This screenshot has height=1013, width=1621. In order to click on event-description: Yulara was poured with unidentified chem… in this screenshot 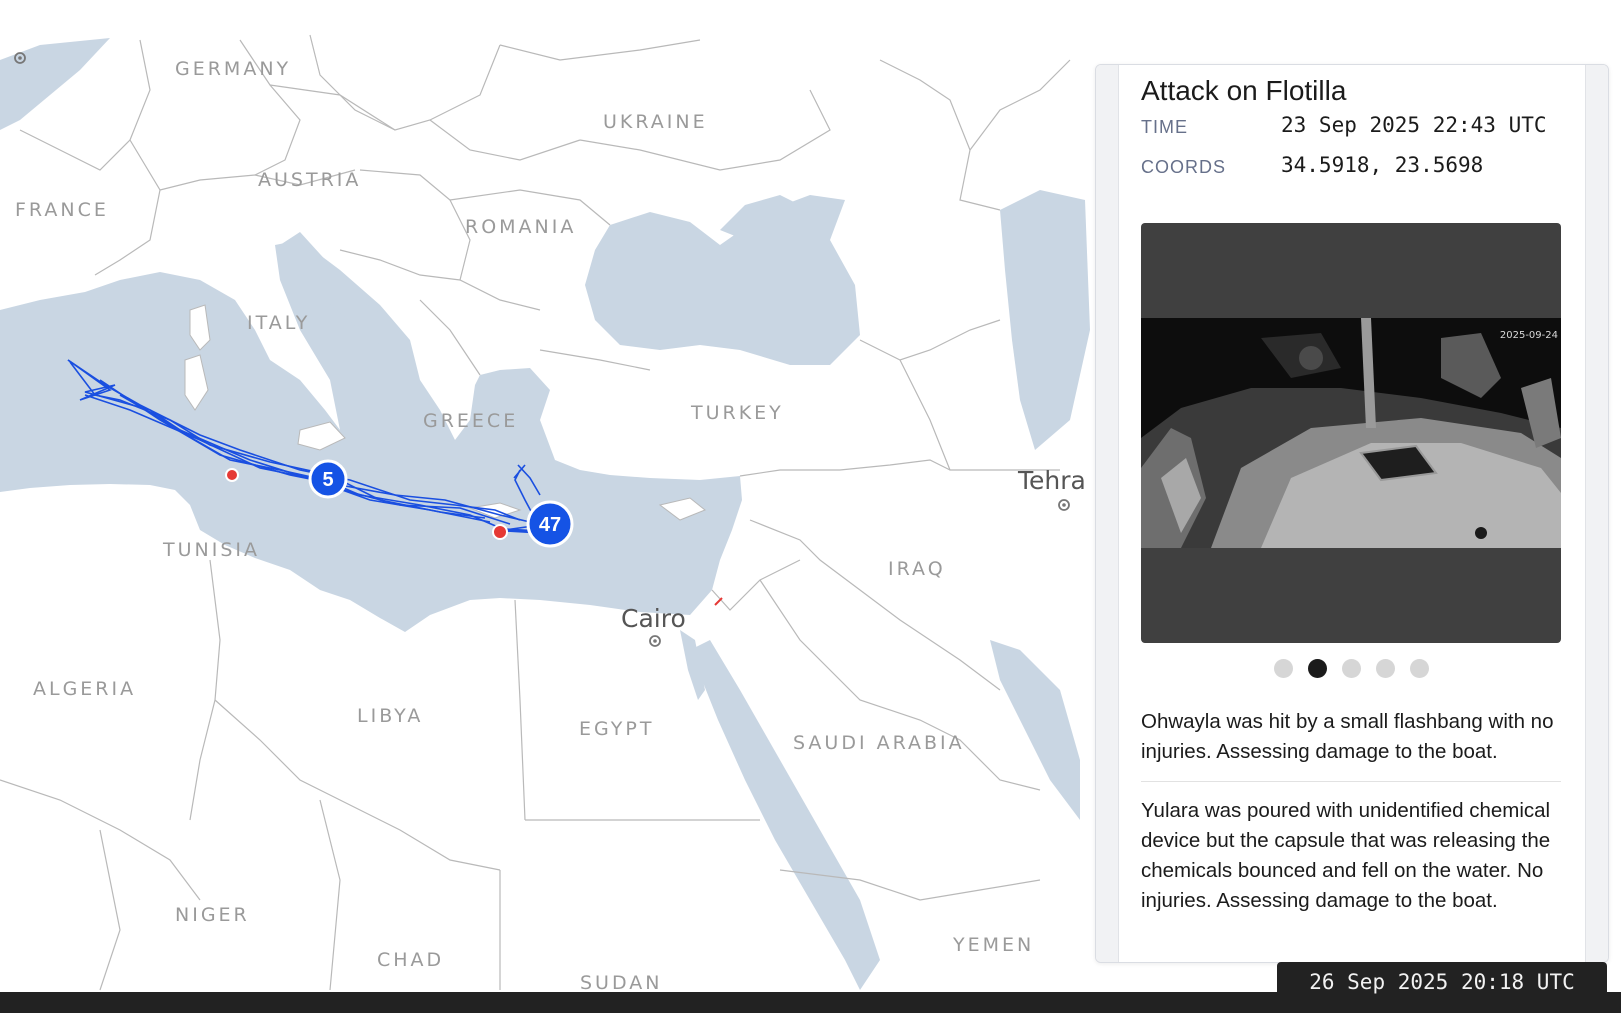, I will do `click(1346, 855)`.